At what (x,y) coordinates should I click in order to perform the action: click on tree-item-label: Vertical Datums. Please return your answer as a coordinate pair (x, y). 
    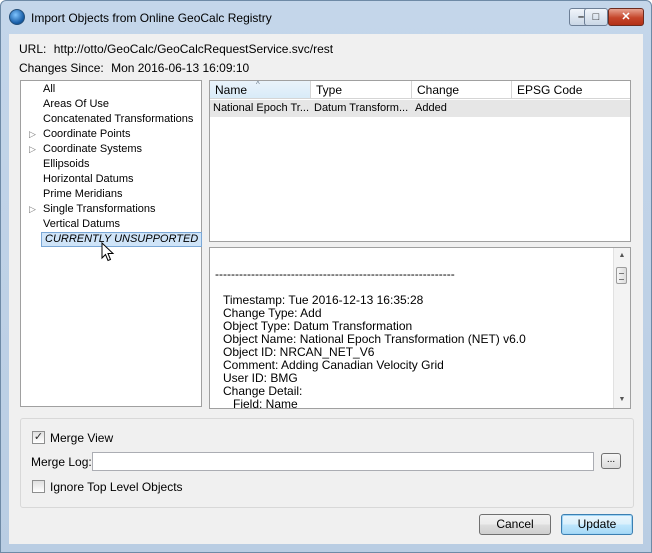
    Looking at the image, I should click on (82, 224).